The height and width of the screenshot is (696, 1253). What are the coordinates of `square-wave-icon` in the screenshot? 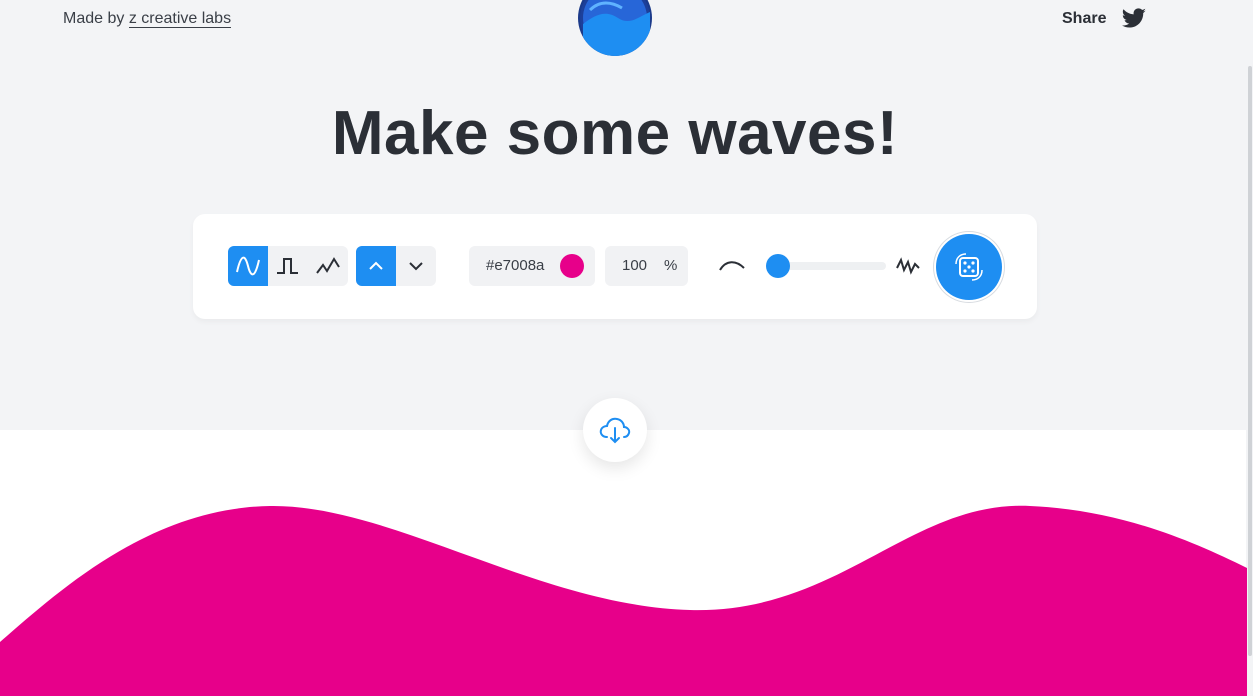 It's located at (287, 266).